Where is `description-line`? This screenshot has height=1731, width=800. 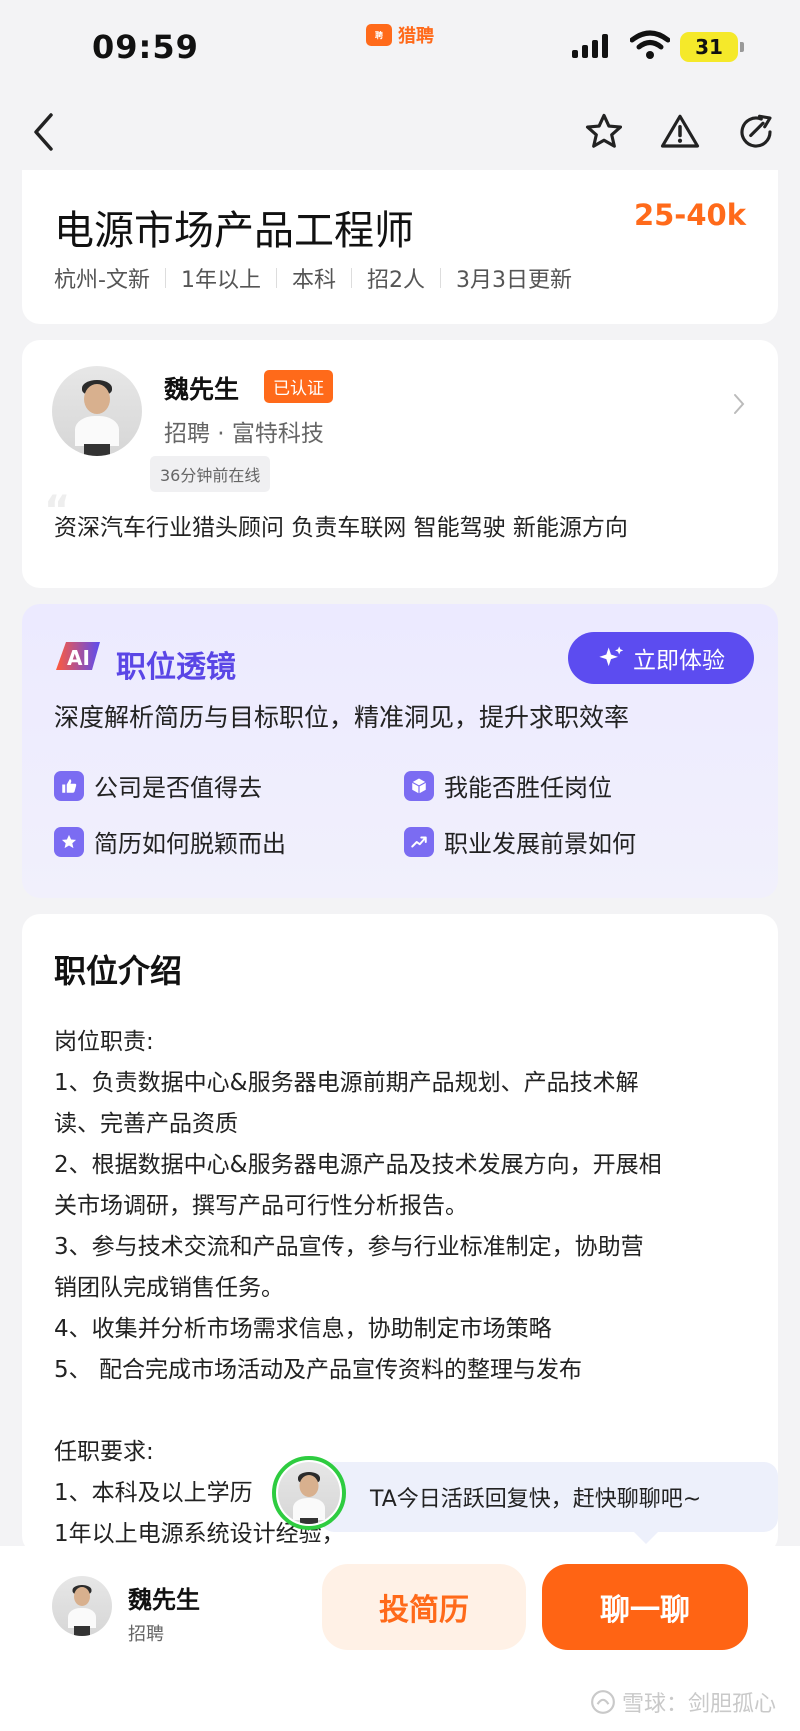 description-line is located at coordinates (399, 1411).